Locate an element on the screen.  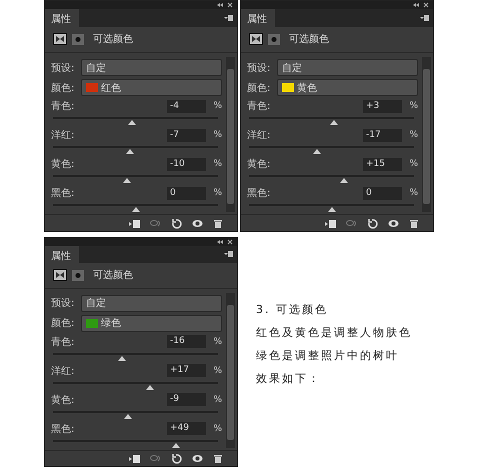
note-text: 绿色是调整照片中的树叶 is located at coordinates (328, 355).